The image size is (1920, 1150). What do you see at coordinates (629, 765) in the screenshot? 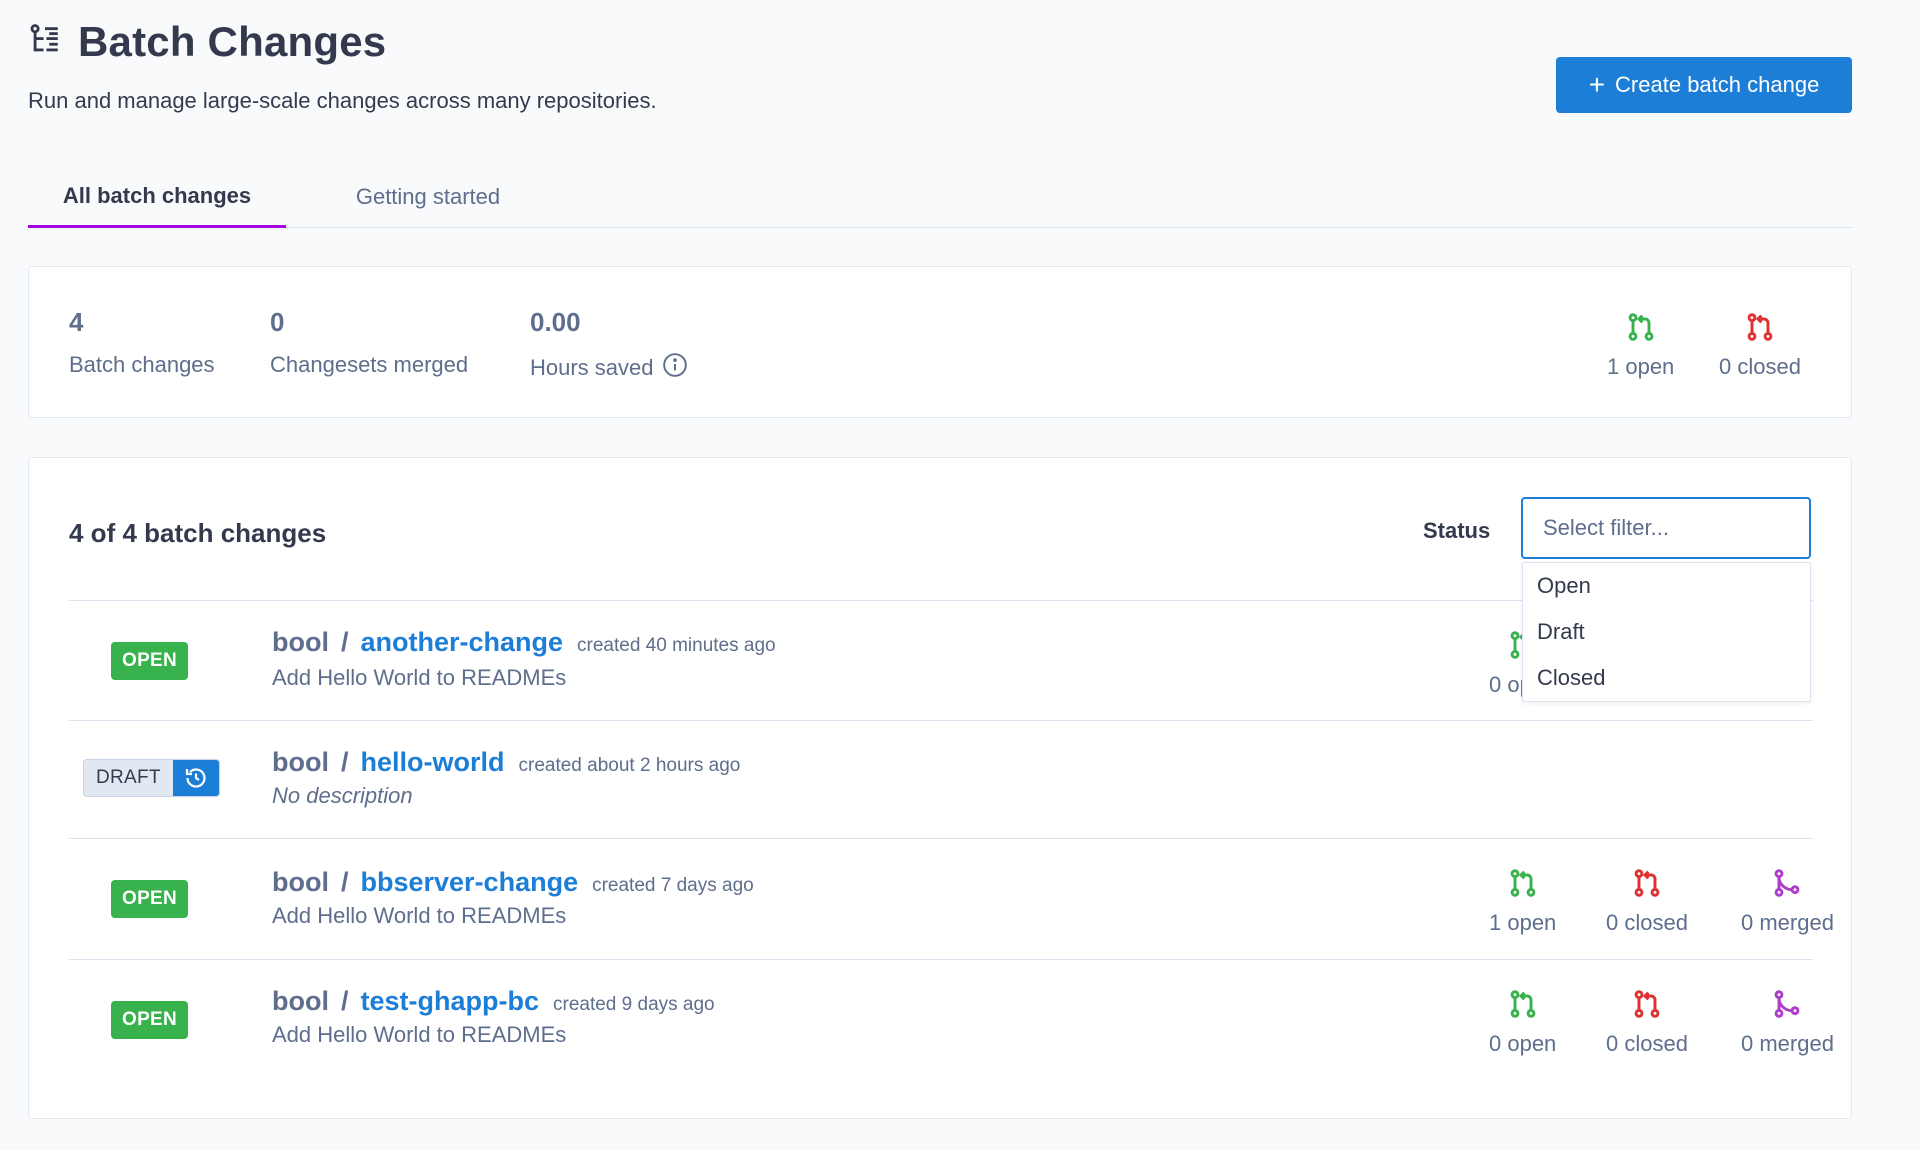
I see `created-timestamp: created about 2 hours ago` at bounding box center [629, 765].